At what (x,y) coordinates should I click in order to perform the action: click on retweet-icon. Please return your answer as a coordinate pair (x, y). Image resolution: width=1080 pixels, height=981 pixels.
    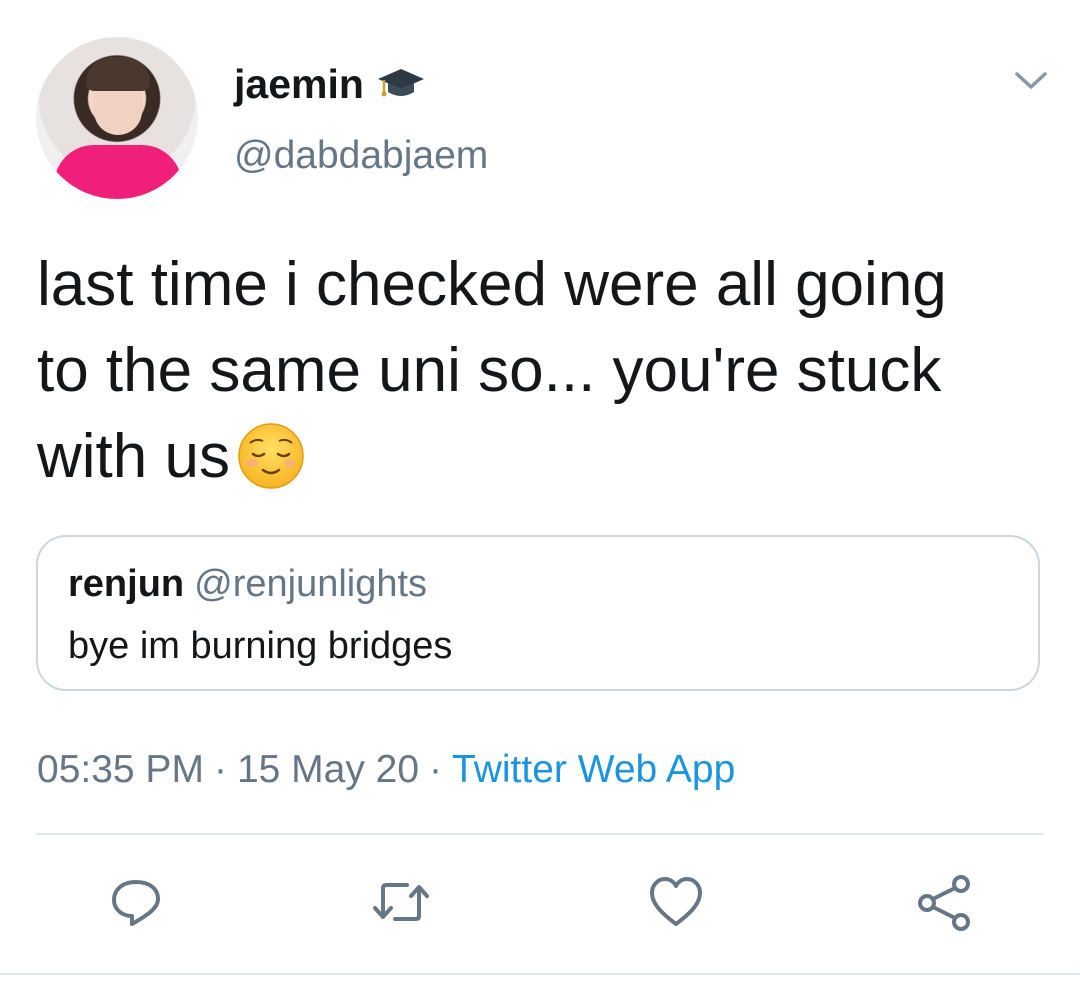
    Looking at the image, I should click on (401, 902).